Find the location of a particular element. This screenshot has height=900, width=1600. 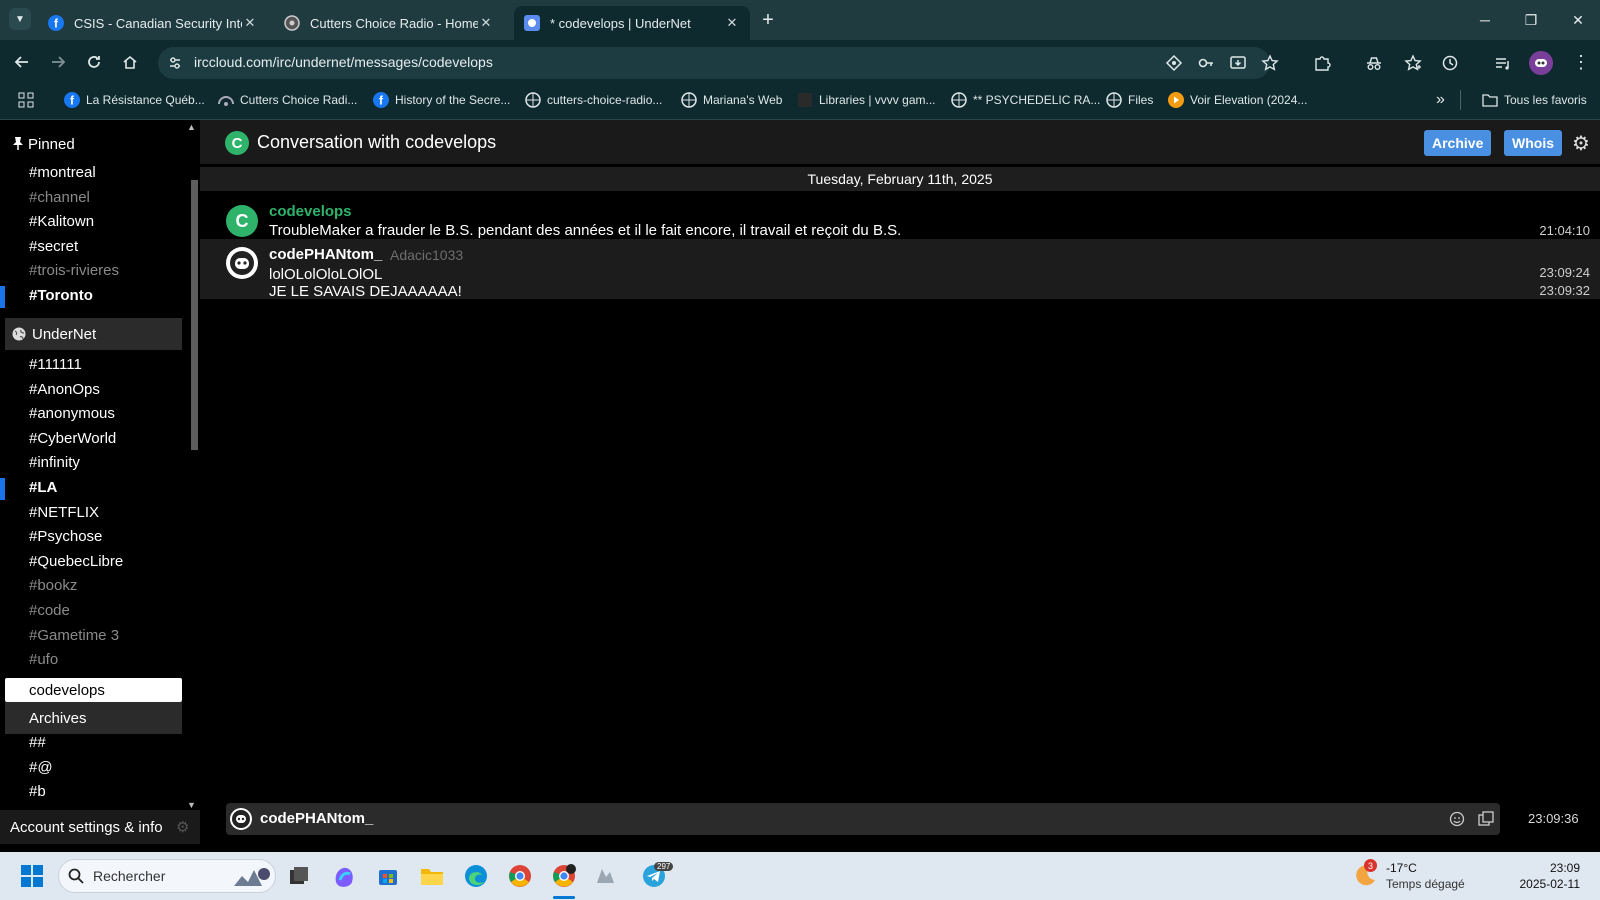

sidebar-channel-item: ## is located at coordinates (37, 742).